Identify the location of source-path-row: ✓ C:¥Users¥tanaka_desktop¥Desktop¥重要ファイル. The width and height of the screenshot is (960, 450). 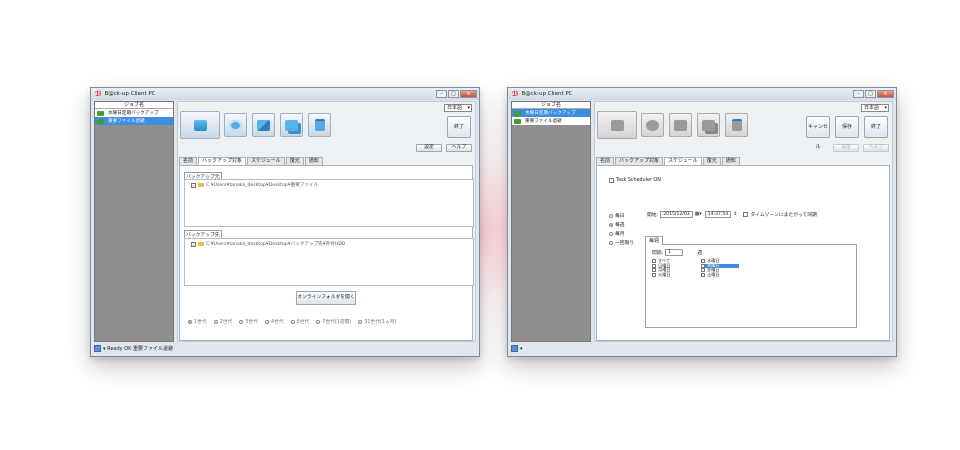
(254, 185).